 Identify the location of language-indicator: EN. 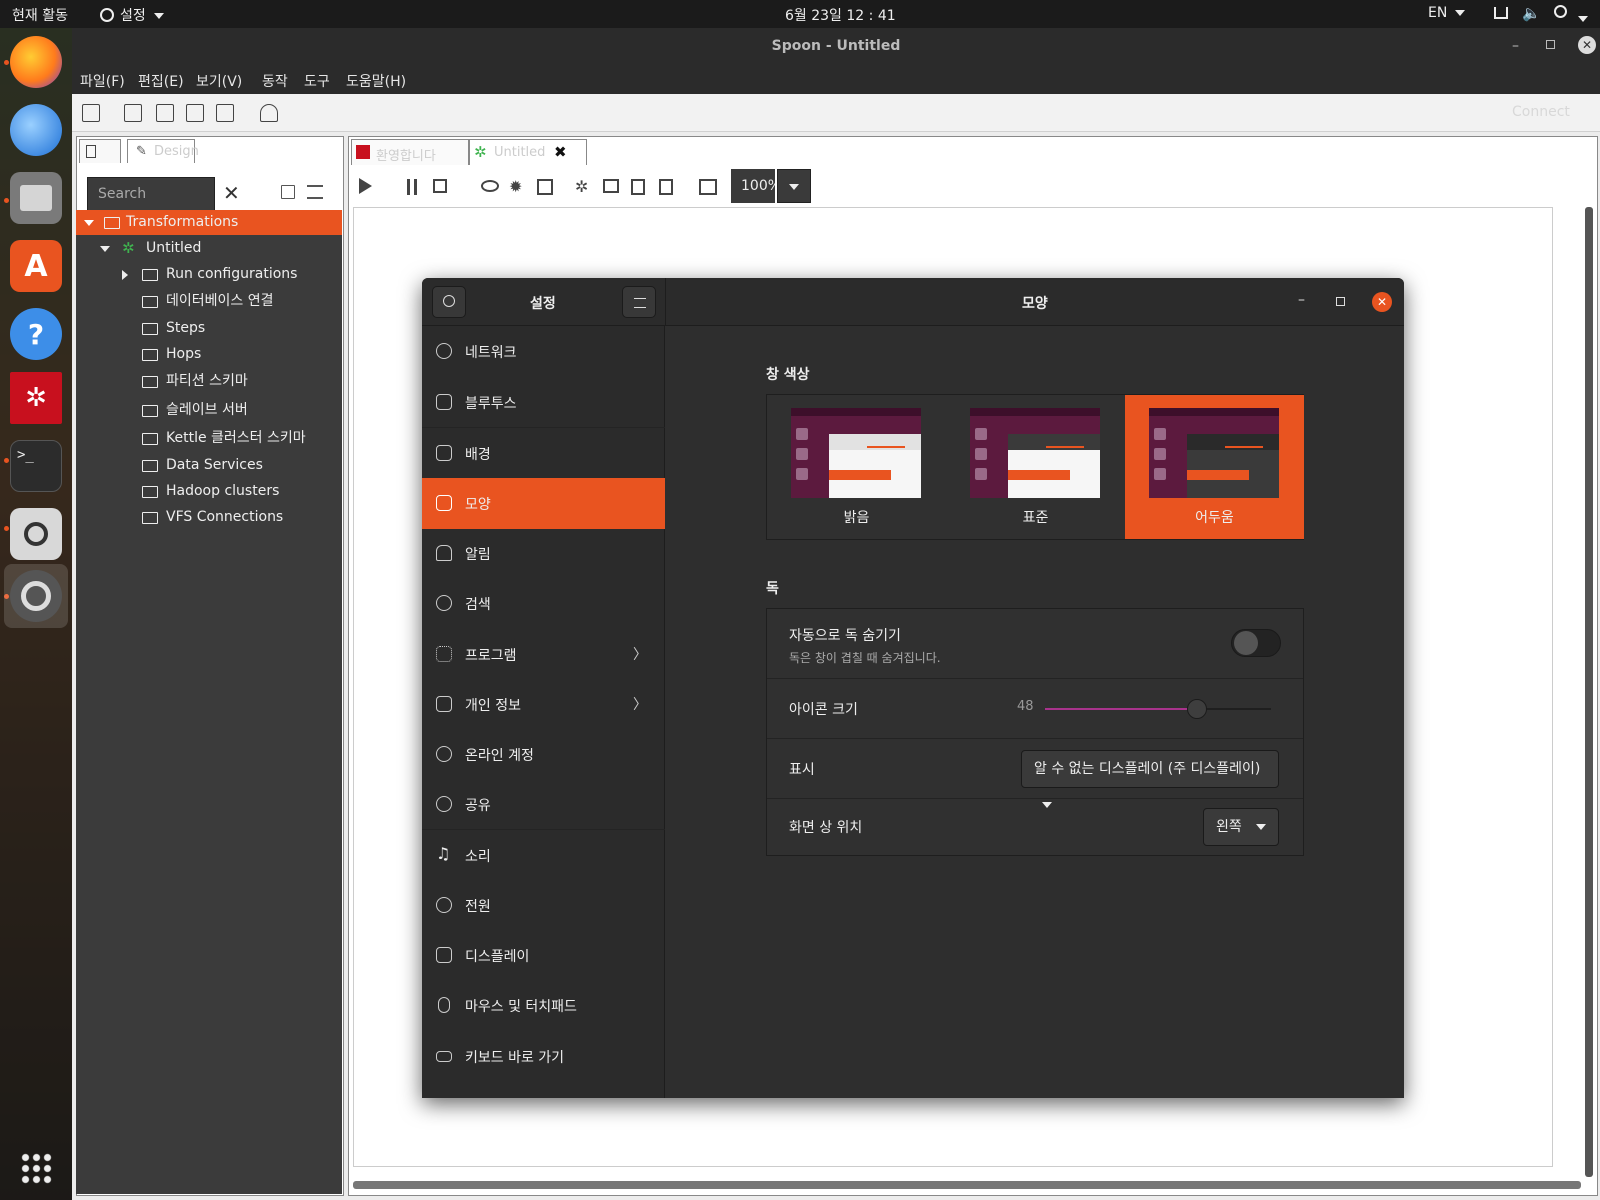
(1447, 13).